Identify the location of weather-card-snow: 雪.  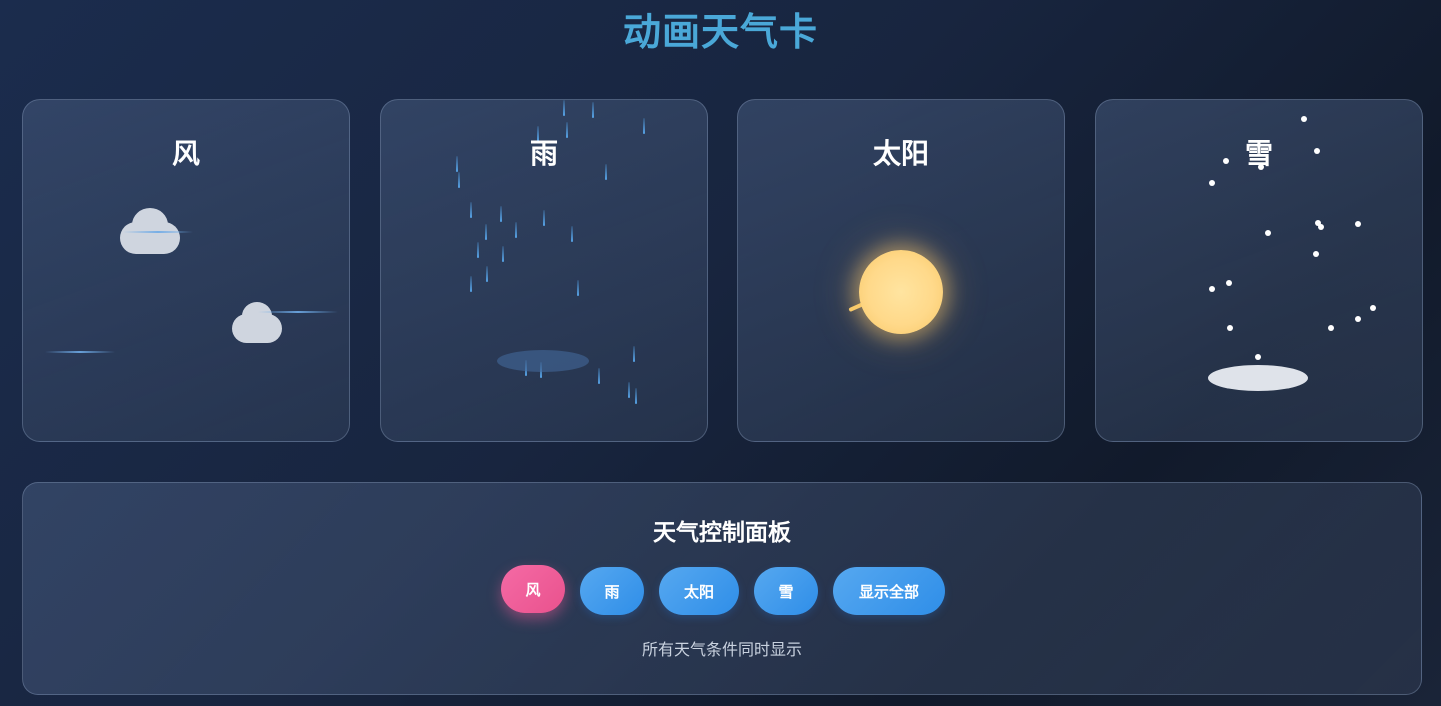
(1259, 270).